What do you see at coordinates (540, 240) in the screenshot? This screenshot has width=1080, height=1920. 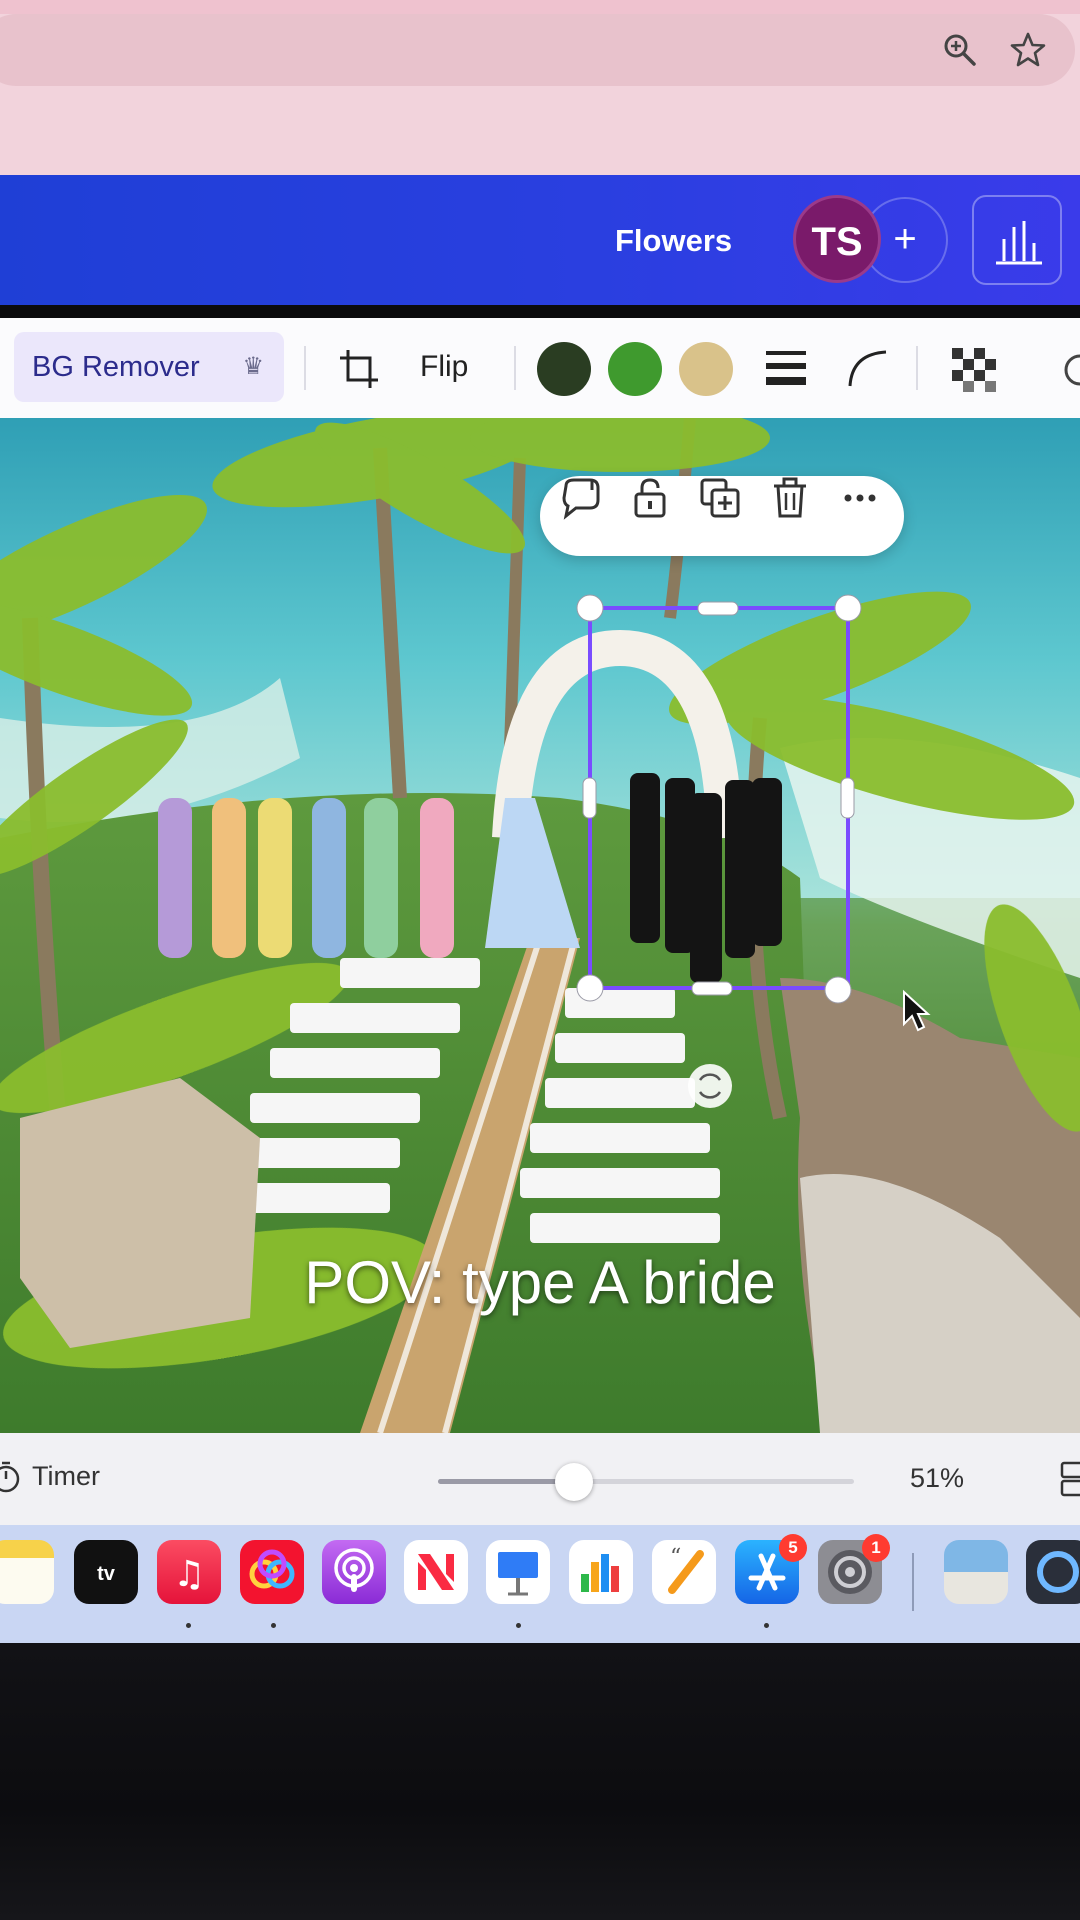 I see `editor-header: Flowers + TS` at bounding box center [540, 240].